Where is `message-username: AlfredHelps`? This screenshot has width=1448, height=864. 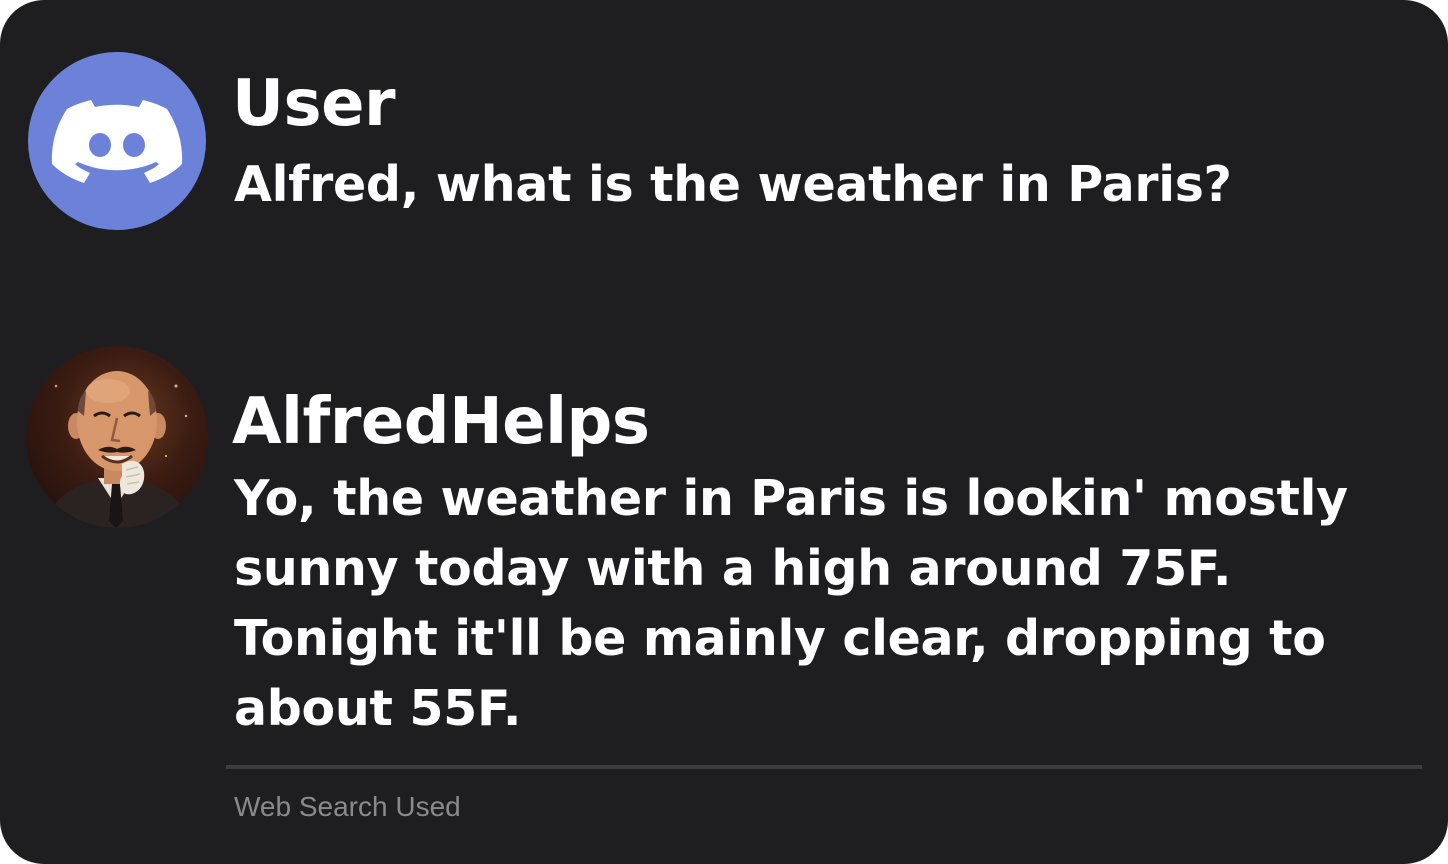
message-username: AlfredHelps is located at coordinates (441, 422).